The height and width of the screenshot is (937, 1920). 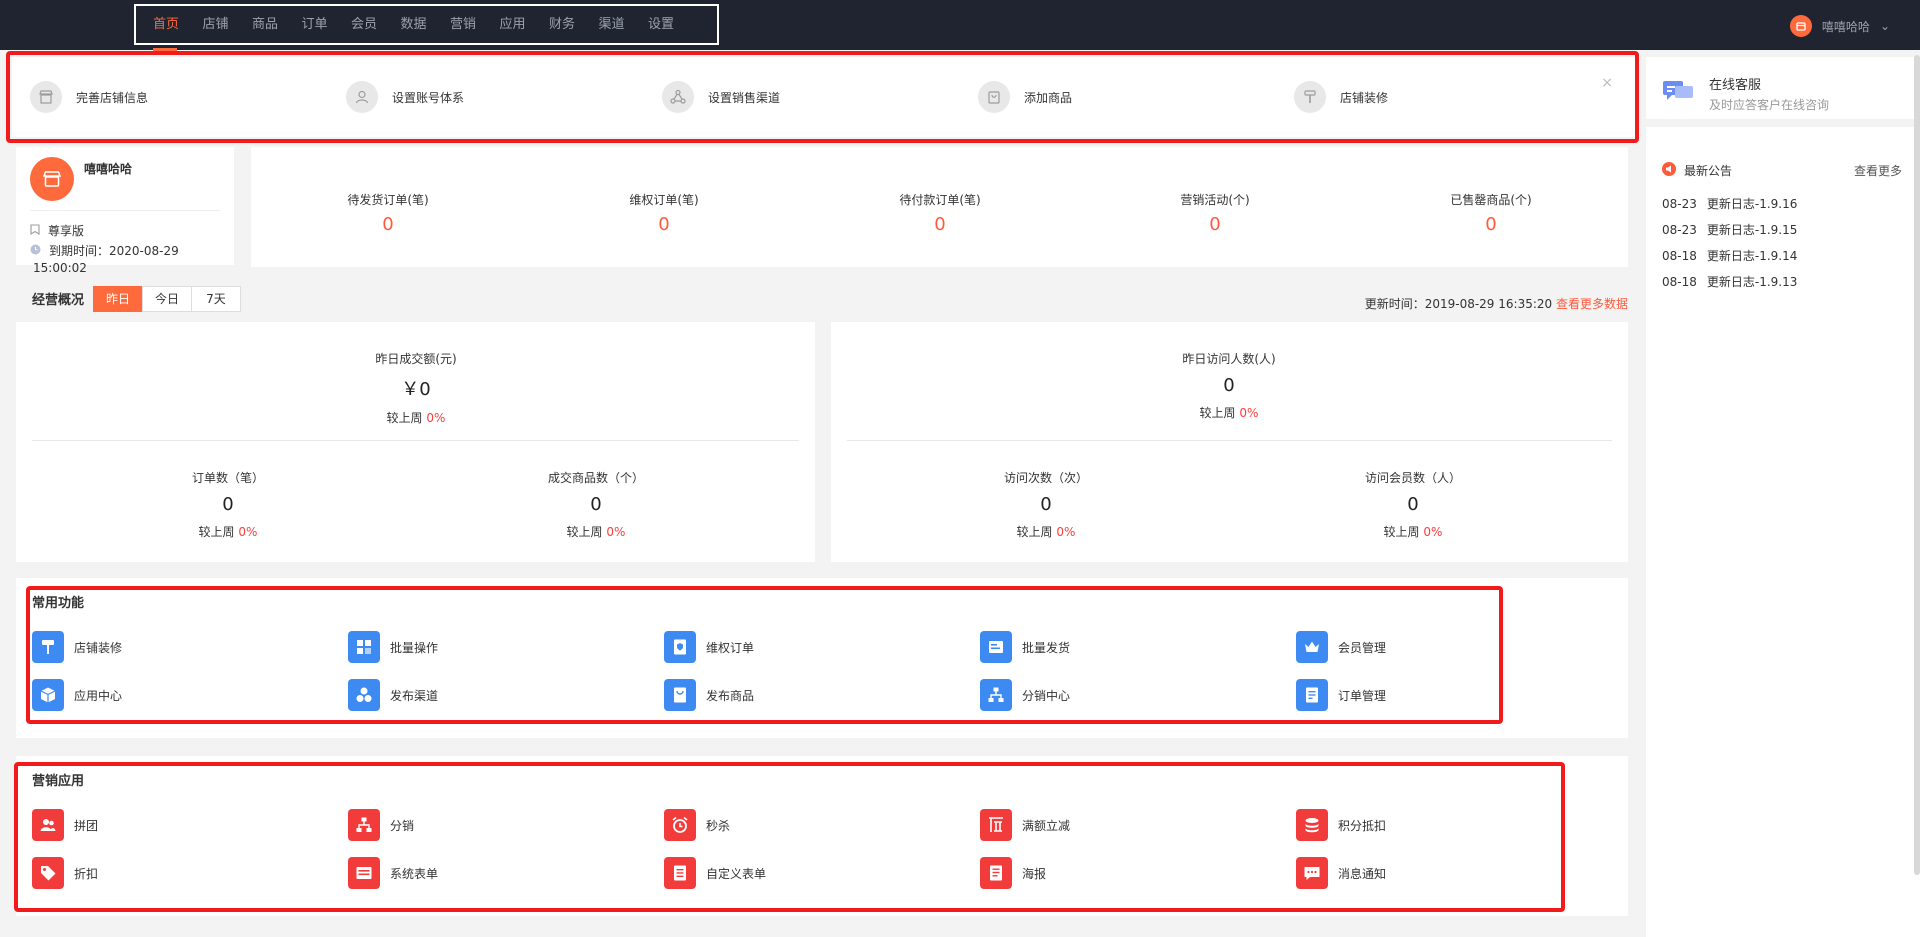 What do you see at coordinates (1341, 825) in the screenshot?
I see `feature-points-deduction: 积分抵扣` at bounding box center [1341, 825].